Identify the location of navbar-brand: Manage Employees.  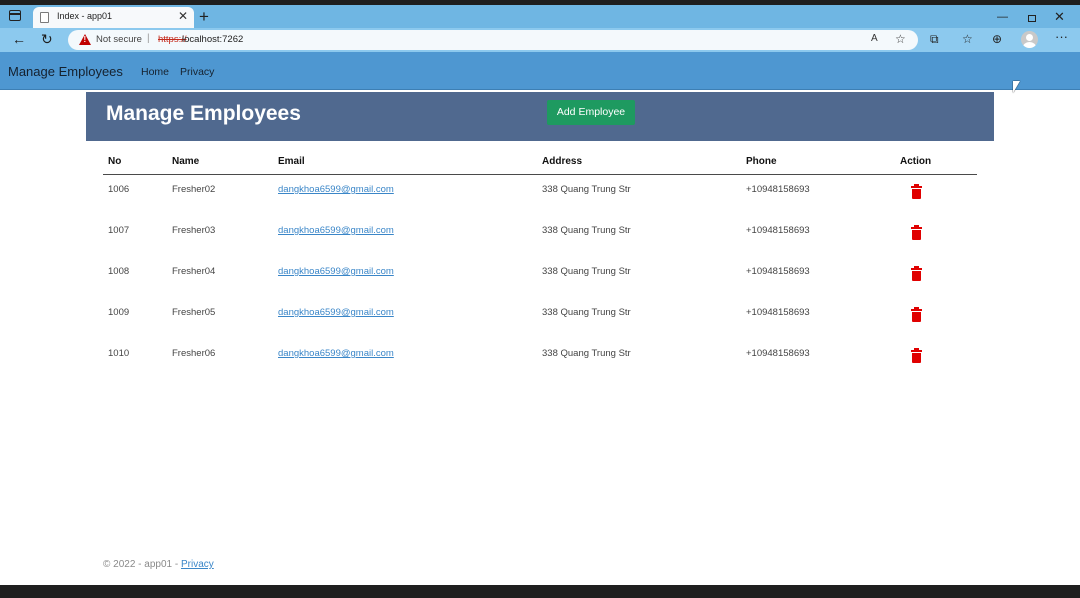
(65, 71).